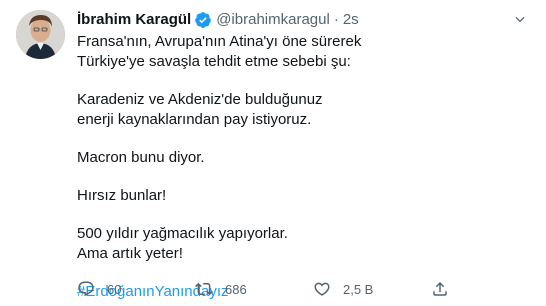 The image size is (546, 306). Describe the element at coordinates (200, 99) in the screenshot. I see `tweet-line: Karadeniz ve Akdeniz'de bulduğunuz` at that location.